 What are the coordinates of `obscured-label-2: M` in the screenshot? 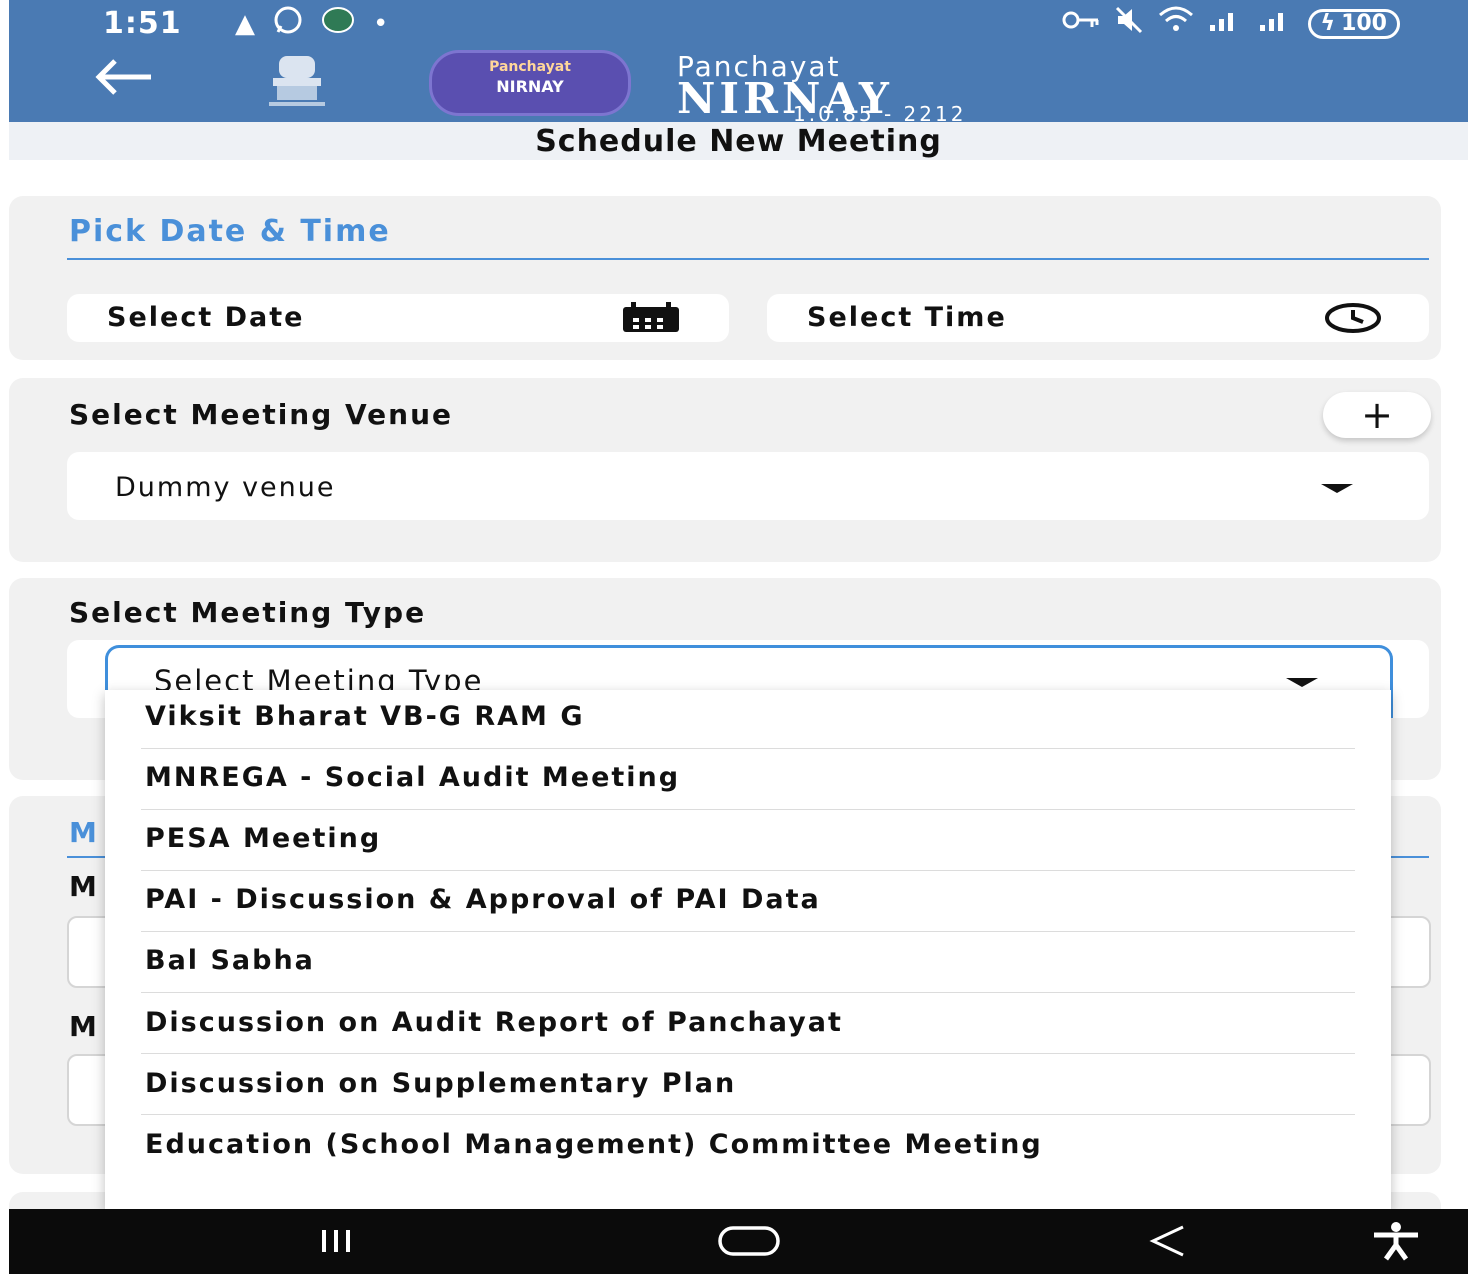 It's located at (84, 1026).